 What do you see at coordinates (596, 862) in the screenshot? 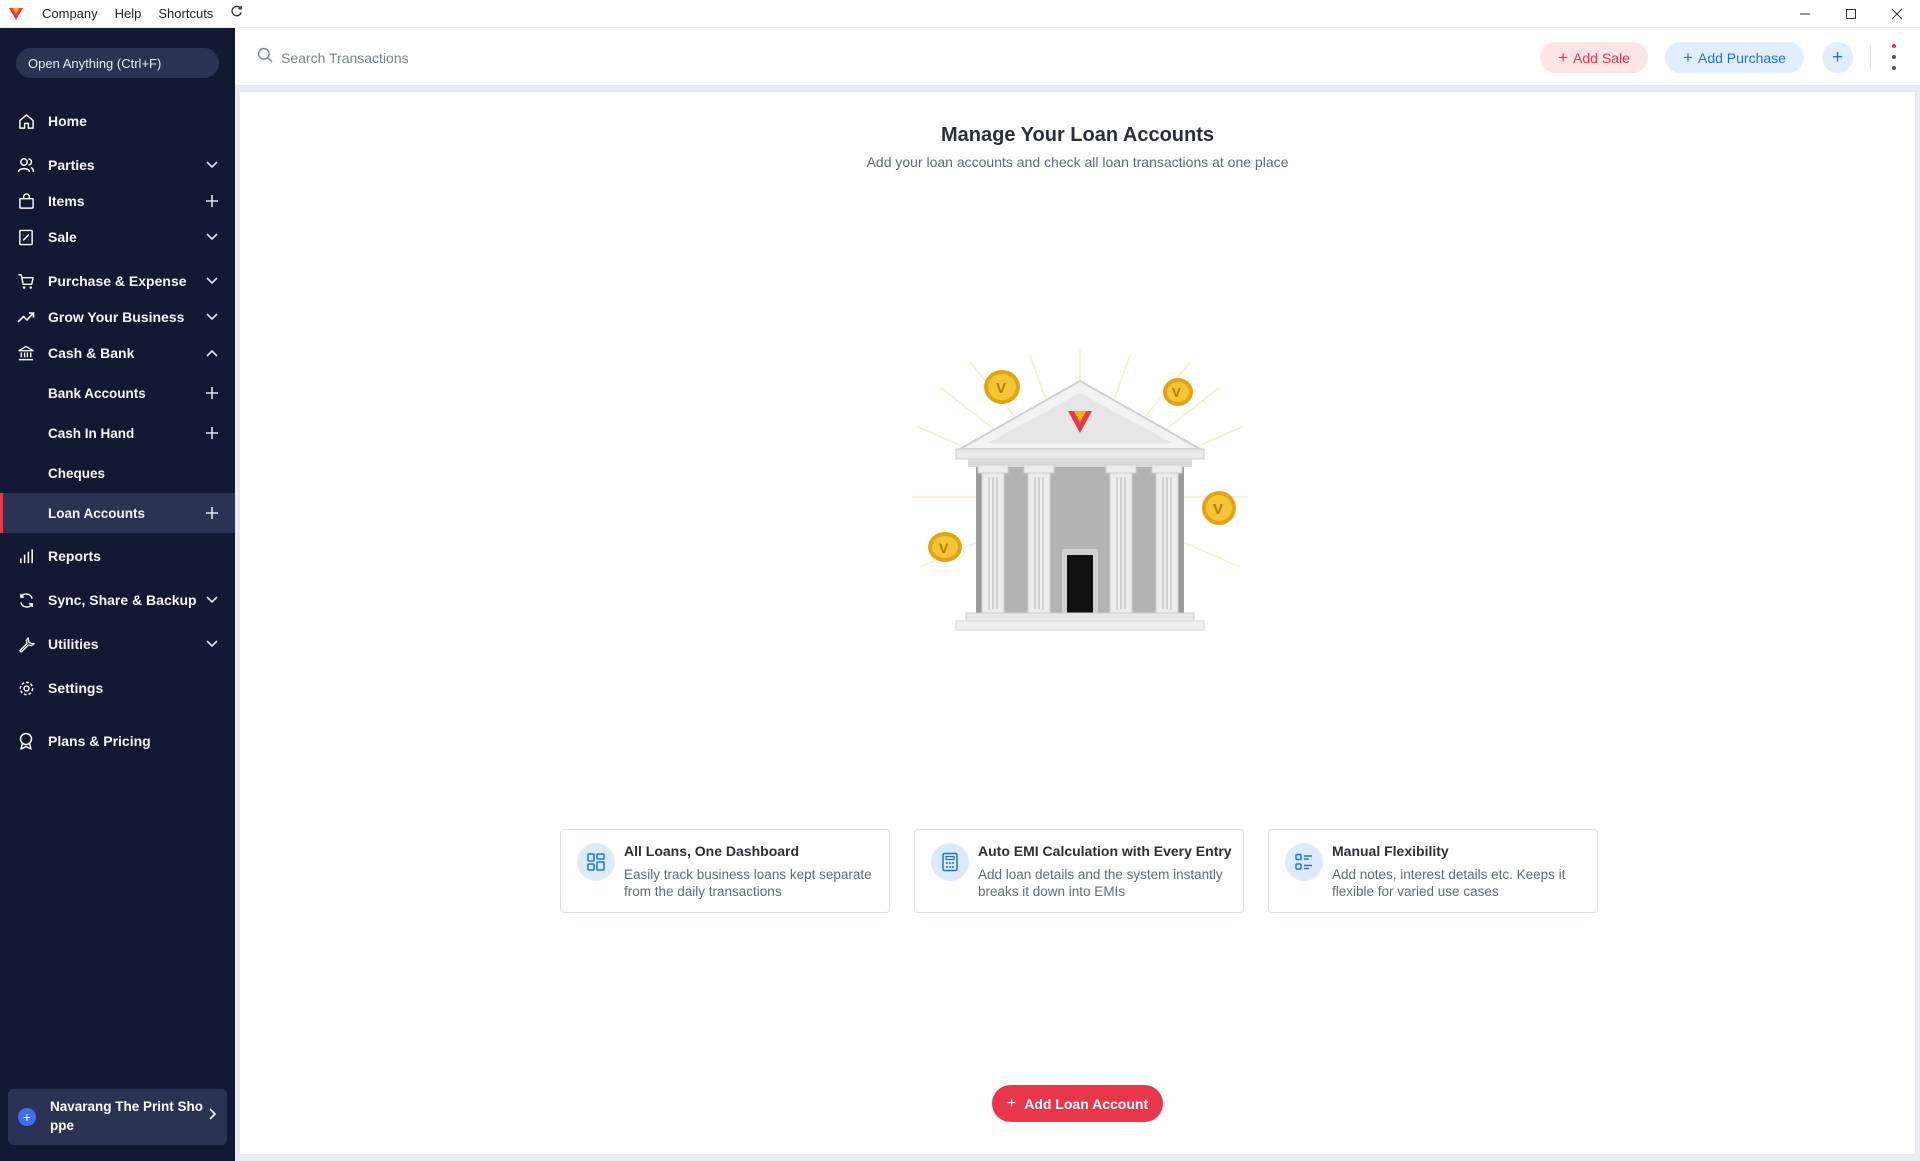
I see `dashboard-icon` at bounding box center [596, 862].